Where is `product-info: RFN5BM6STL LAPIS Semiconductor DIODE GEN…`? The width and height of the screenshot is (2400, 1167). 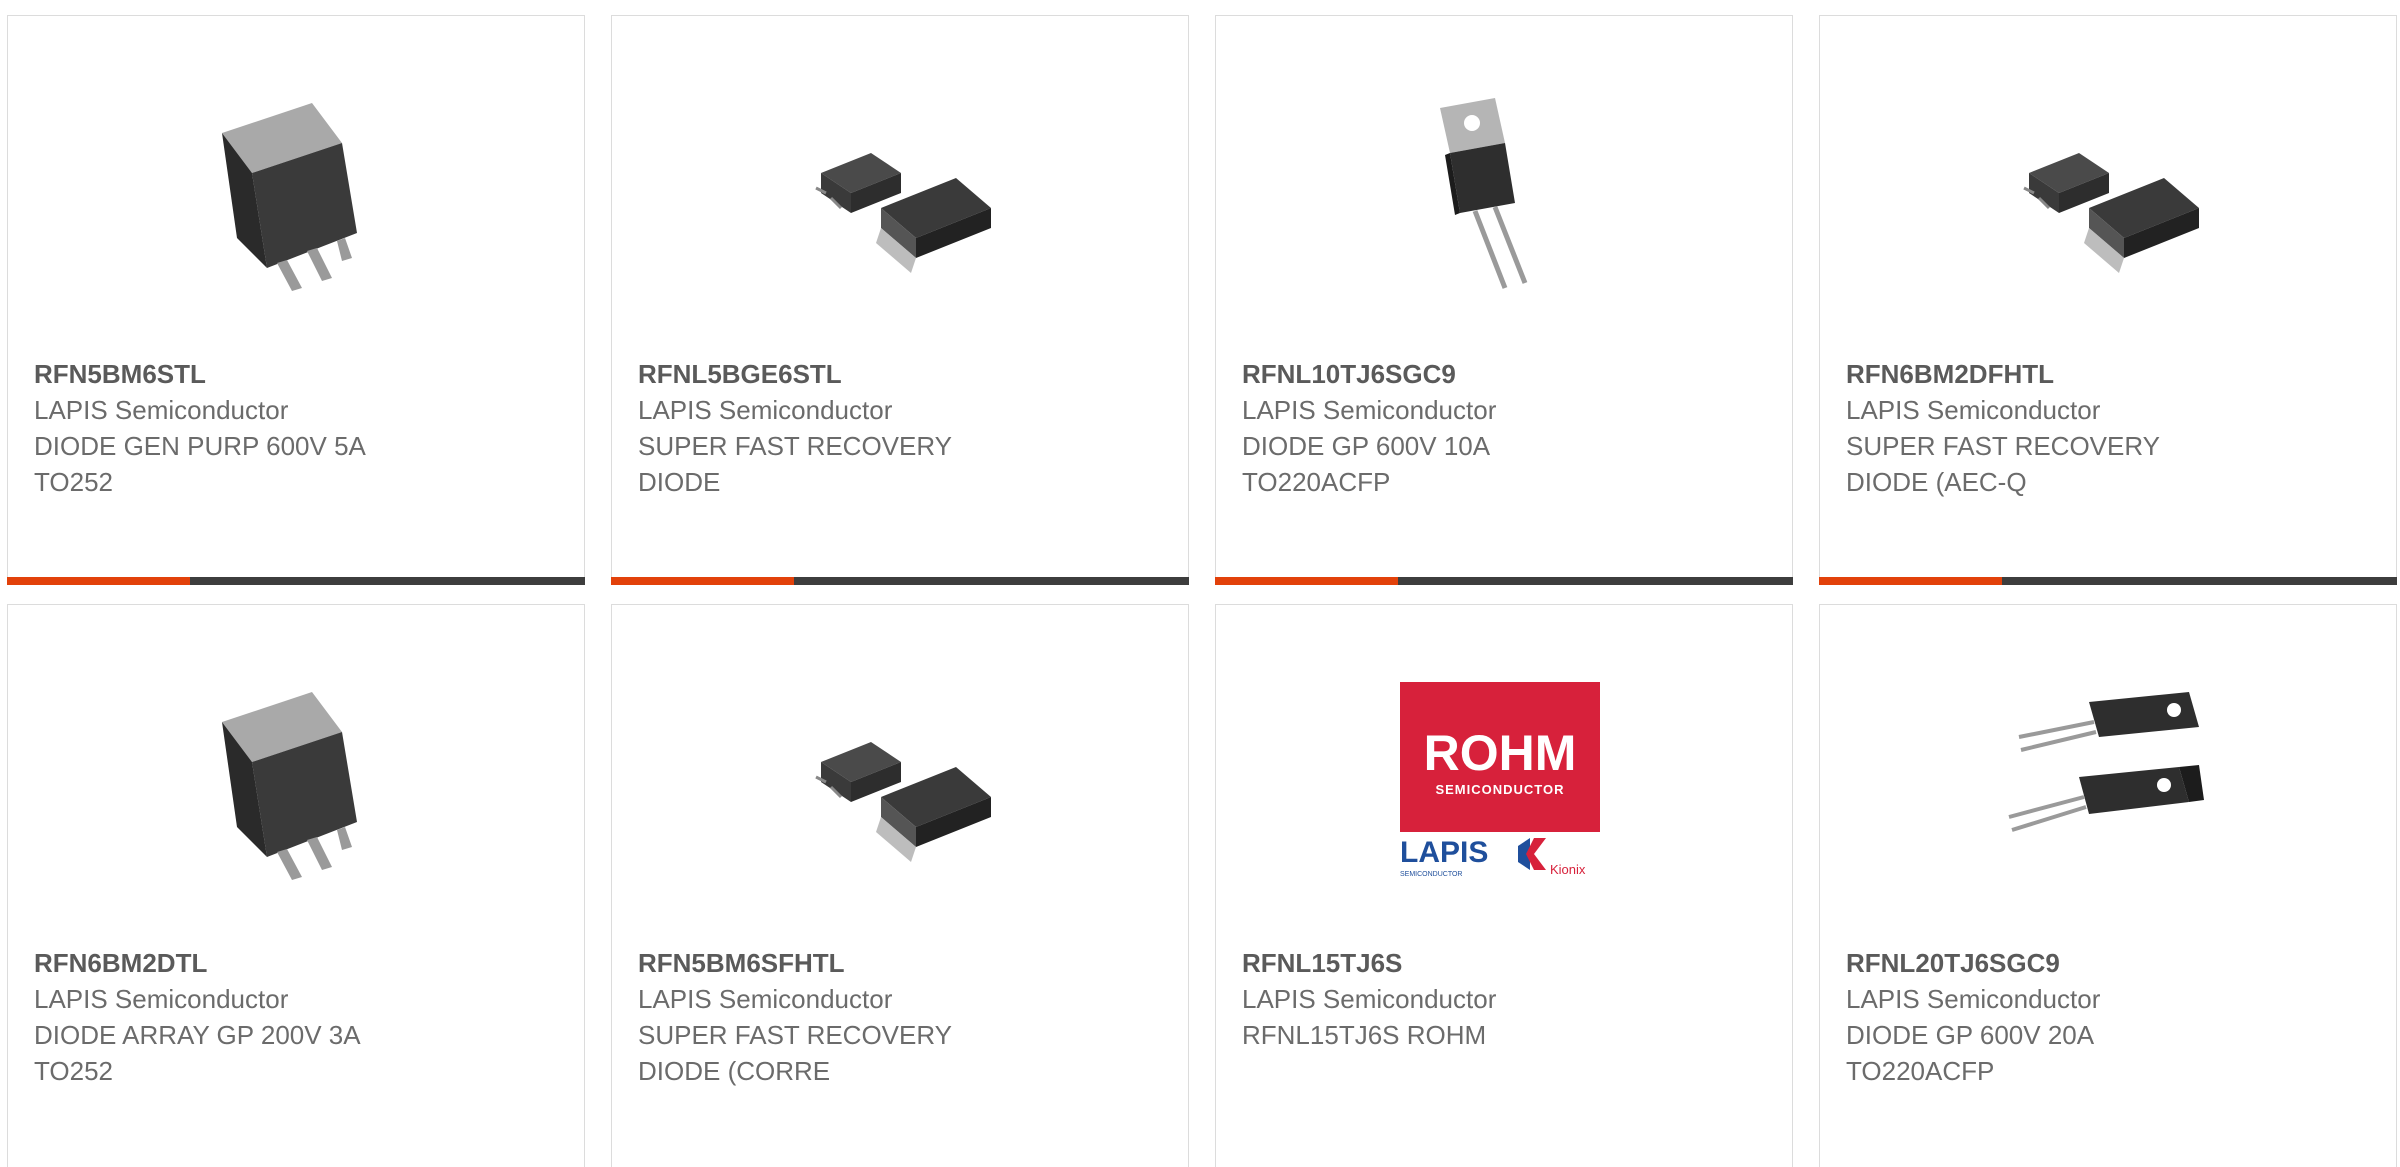
product-info: RFN5BM6STL LAPIS Semiconductor DIODE GEN… is located at coordinates (244, 428).